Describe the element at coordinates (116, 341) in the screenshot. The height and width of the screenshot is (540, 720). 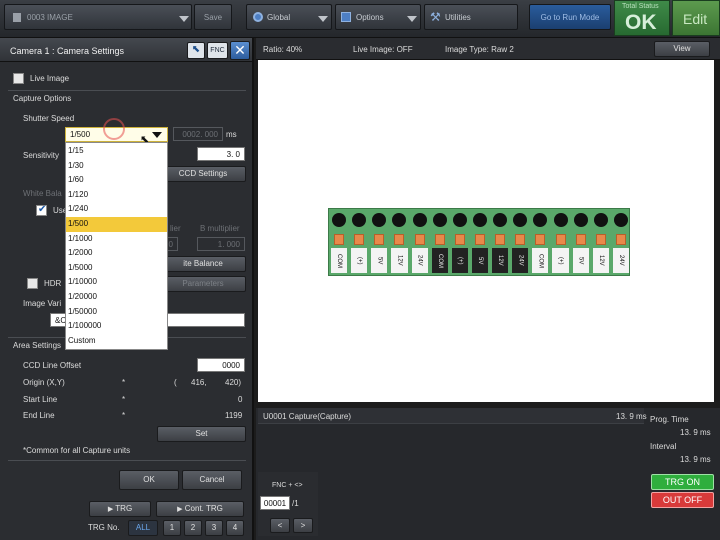
I see `shutter-option: Custom` at that location.